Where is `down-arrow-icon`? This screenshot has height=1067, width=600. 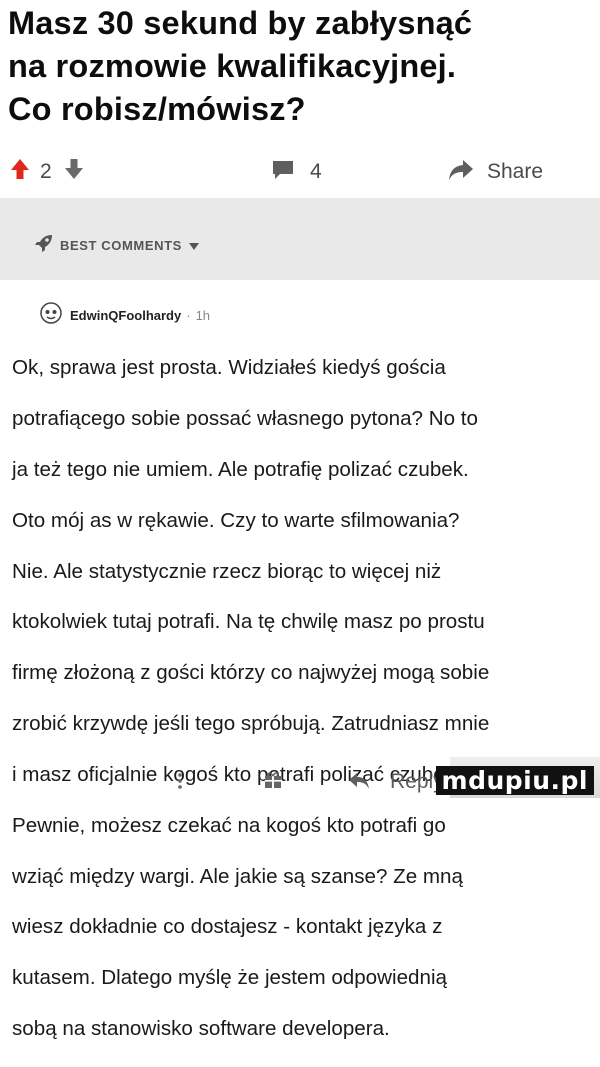
down-arrow-icon is located at coordinates (74, 171).